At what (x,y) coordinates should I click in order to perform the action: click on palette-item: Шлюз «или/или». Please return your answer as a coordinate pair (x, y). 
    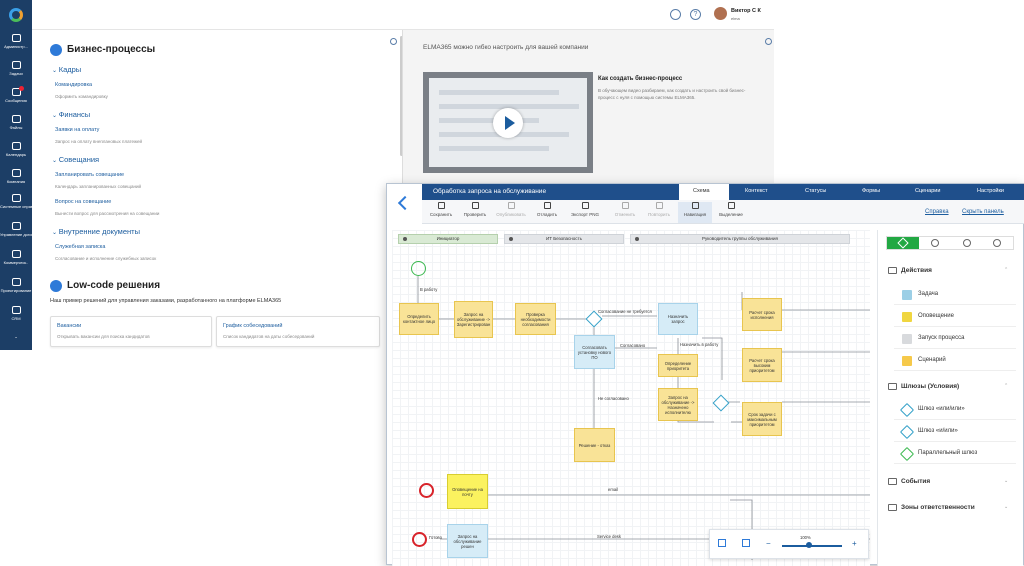
    Looking at the image, I should click on (955, 410).